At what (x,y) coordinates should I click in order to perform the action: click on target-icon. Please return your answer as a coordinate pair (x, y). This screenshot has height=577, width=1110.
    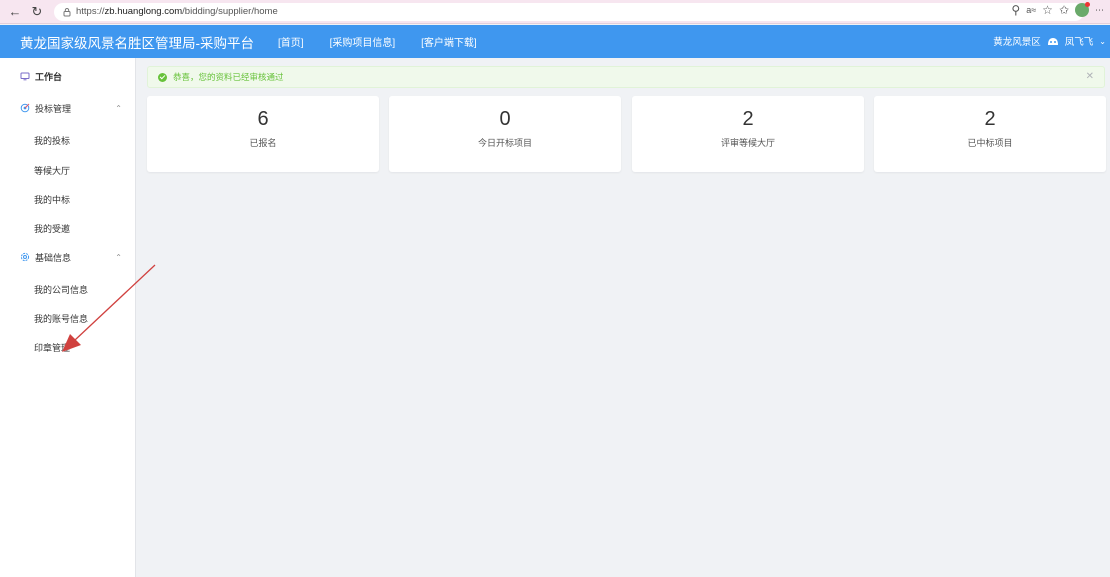
    Looking at the image, I should click on (25, 108).